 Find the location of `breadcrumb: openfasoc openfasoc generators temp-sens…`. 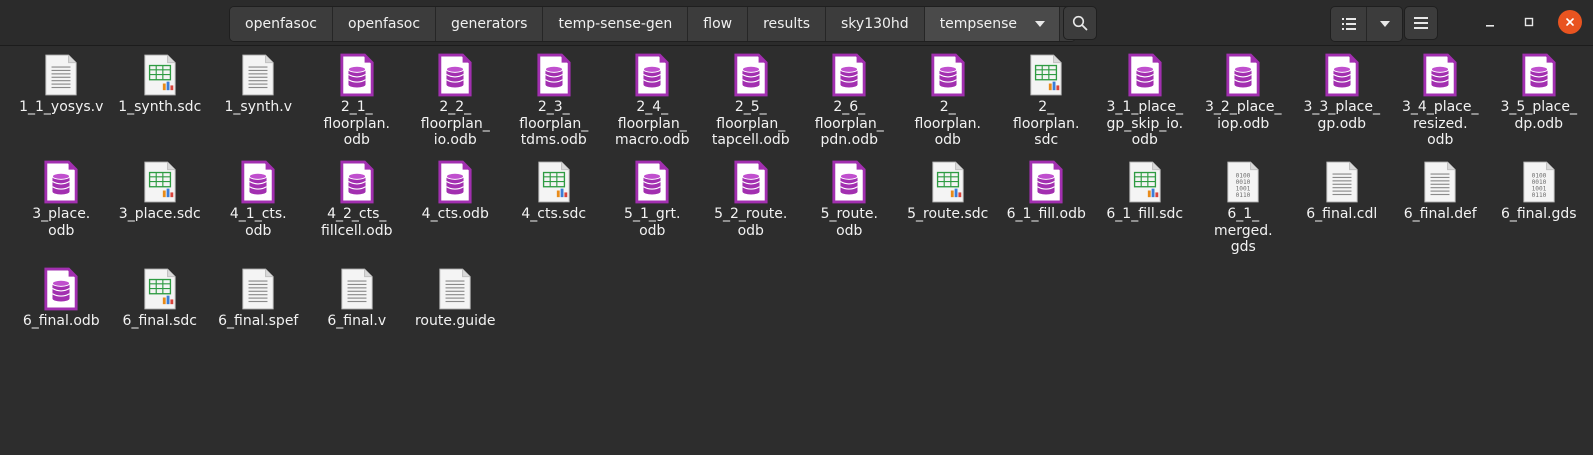

breadcrumb: openfasoc openfasoc generators temp-sens… is located at coordinates (653, 24).